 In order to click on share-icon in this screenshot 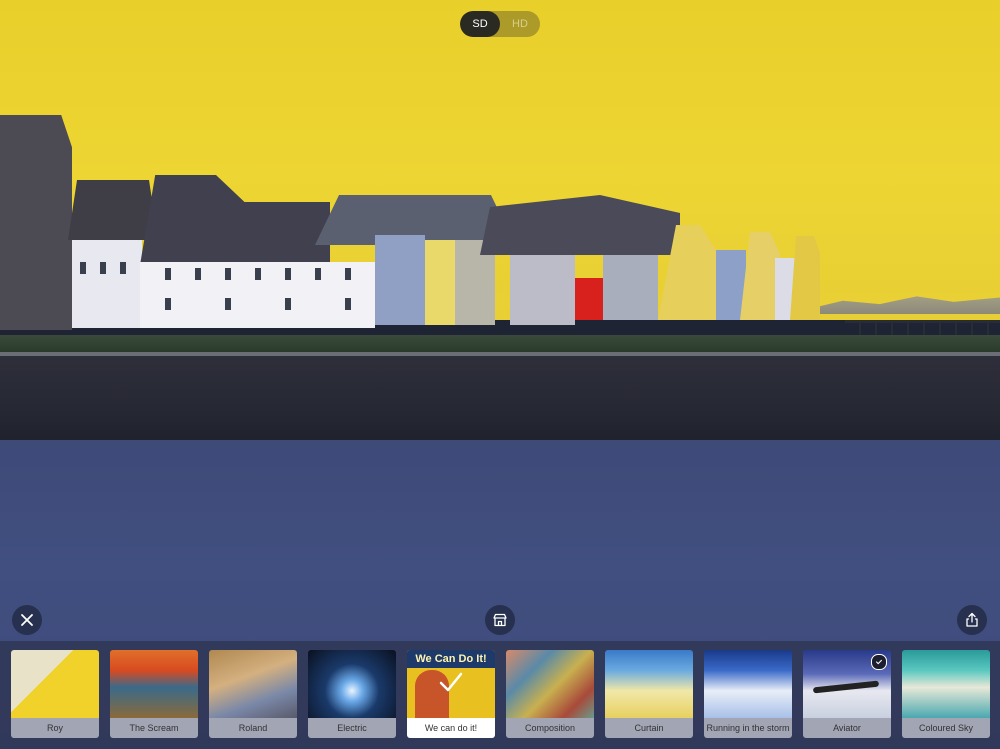, I will do `click(972, 619)`.